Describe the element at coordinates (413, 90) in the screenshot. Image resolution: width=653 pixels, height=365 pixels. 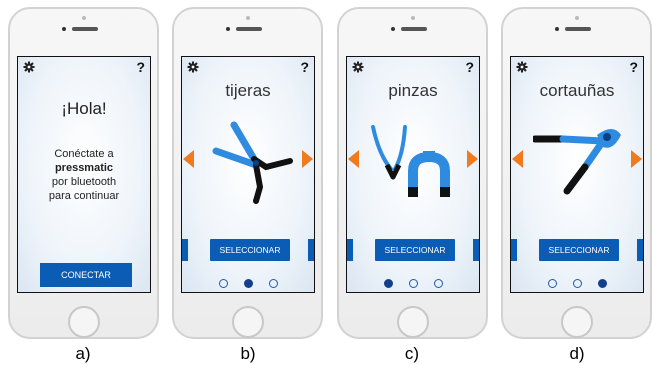
I see `tool-title: pinzas` at that location.